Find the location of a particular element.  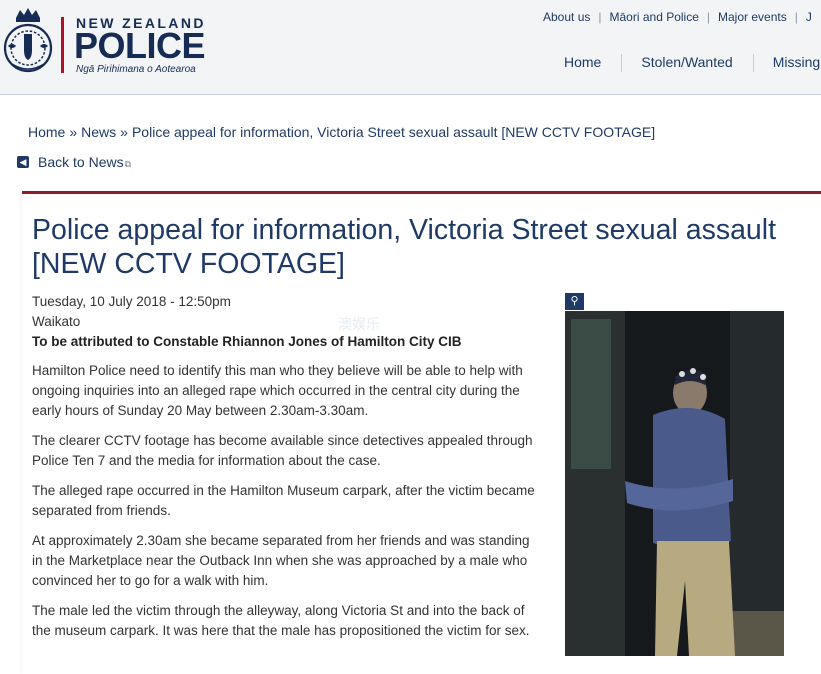

back-to-news-label: Back to News is located at coordinates (81, 162).